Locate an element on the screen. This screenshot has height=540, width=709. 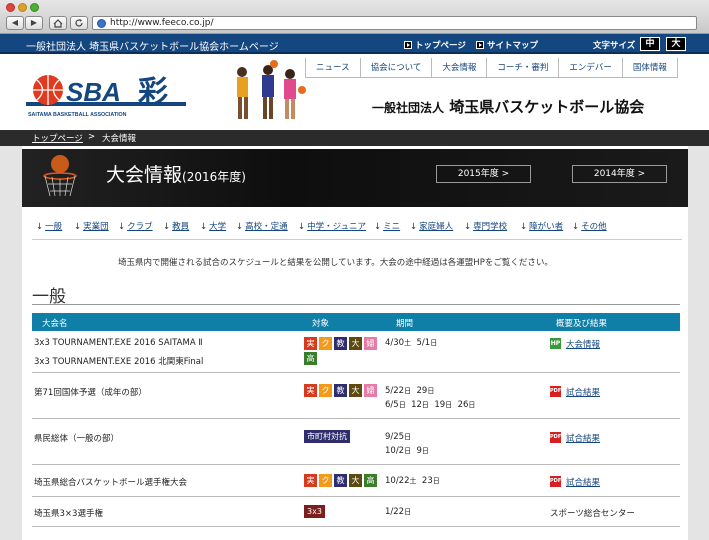
svg-text: SAITAMA BASKETBALL ASSOCIATION is located at coordinates (77, 115).